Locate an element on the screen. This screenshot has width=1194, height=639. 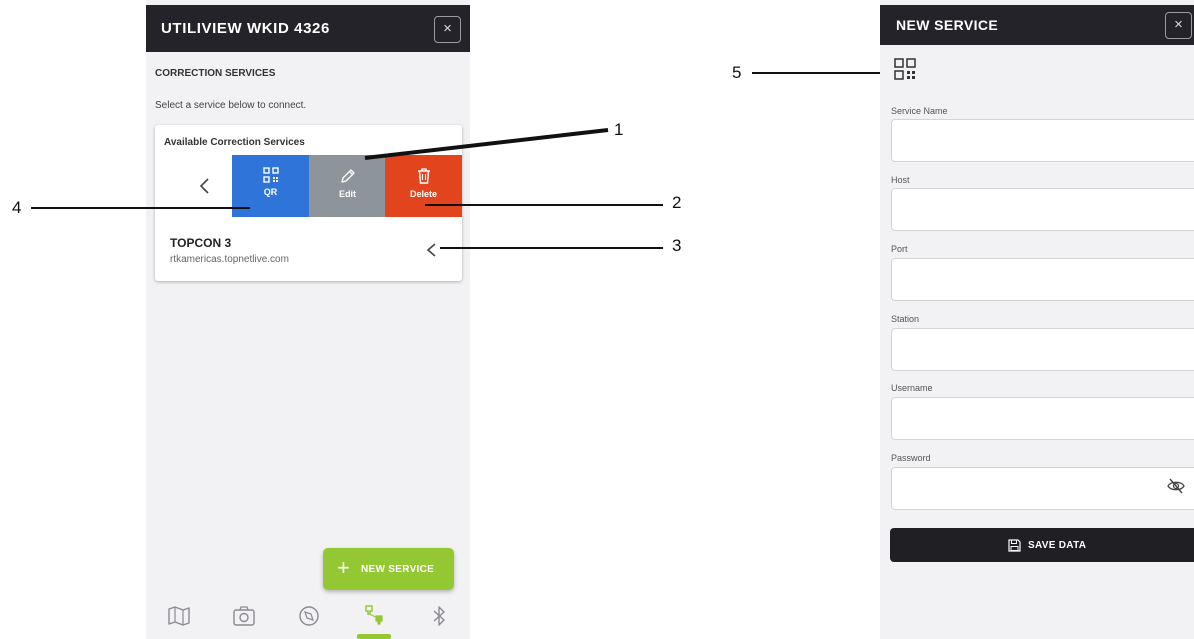
delete-label: Delete is located at coordinates (423, 194).